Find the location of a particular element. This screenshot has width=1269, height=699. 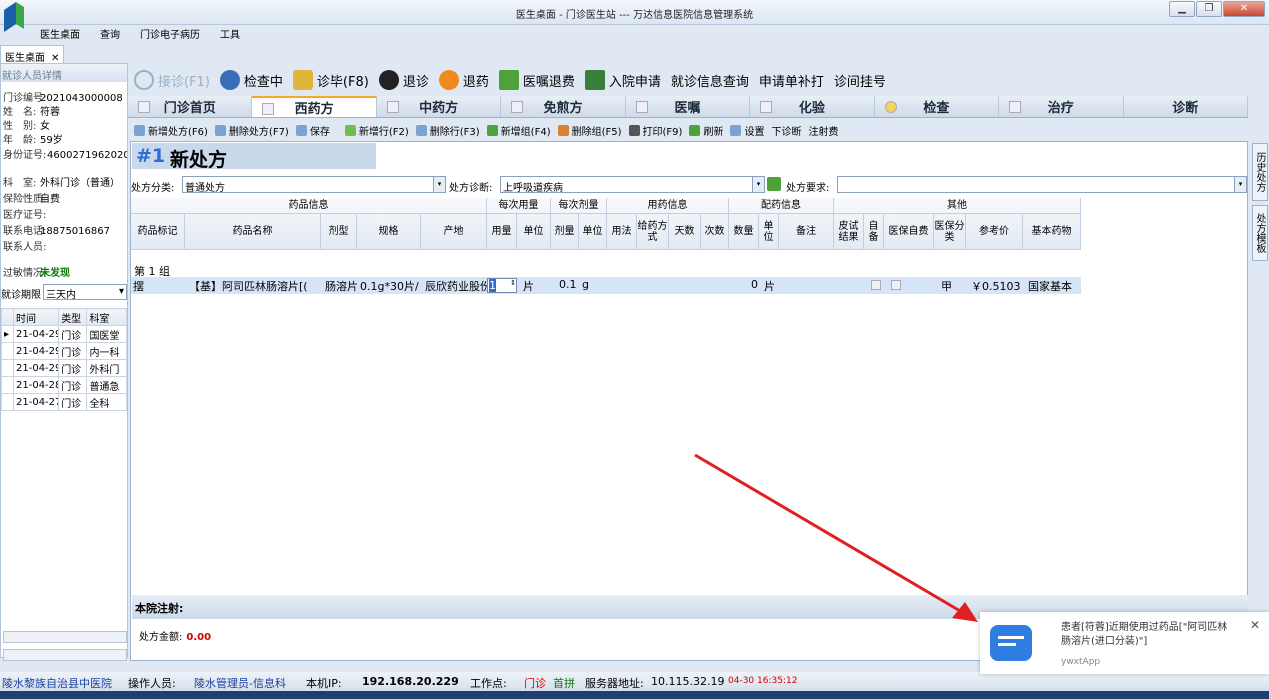

rx-type-select: 普通处方 ▾ is located at coordinates (314, 185).